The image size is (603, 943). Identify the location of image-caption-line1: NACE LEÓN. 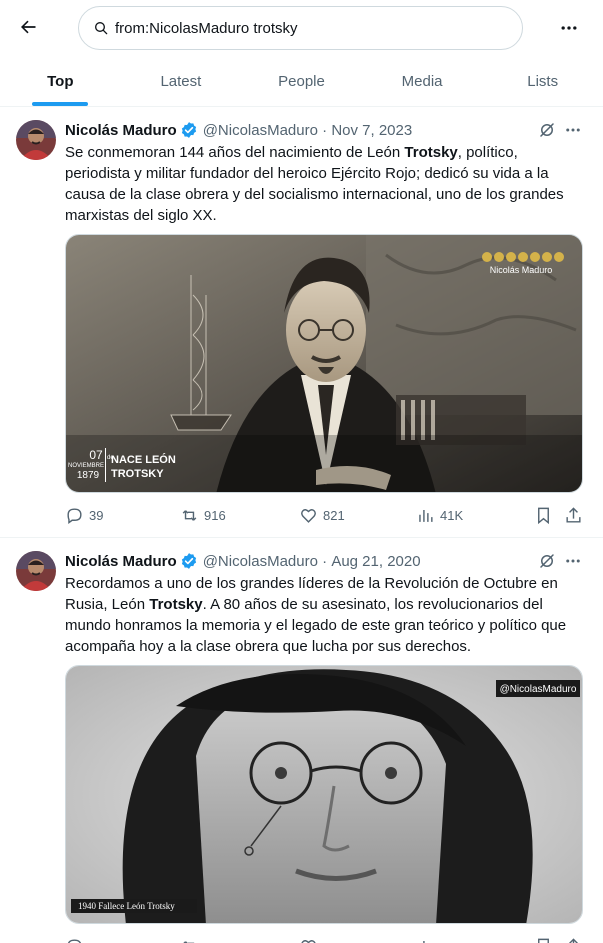
(143, 459).